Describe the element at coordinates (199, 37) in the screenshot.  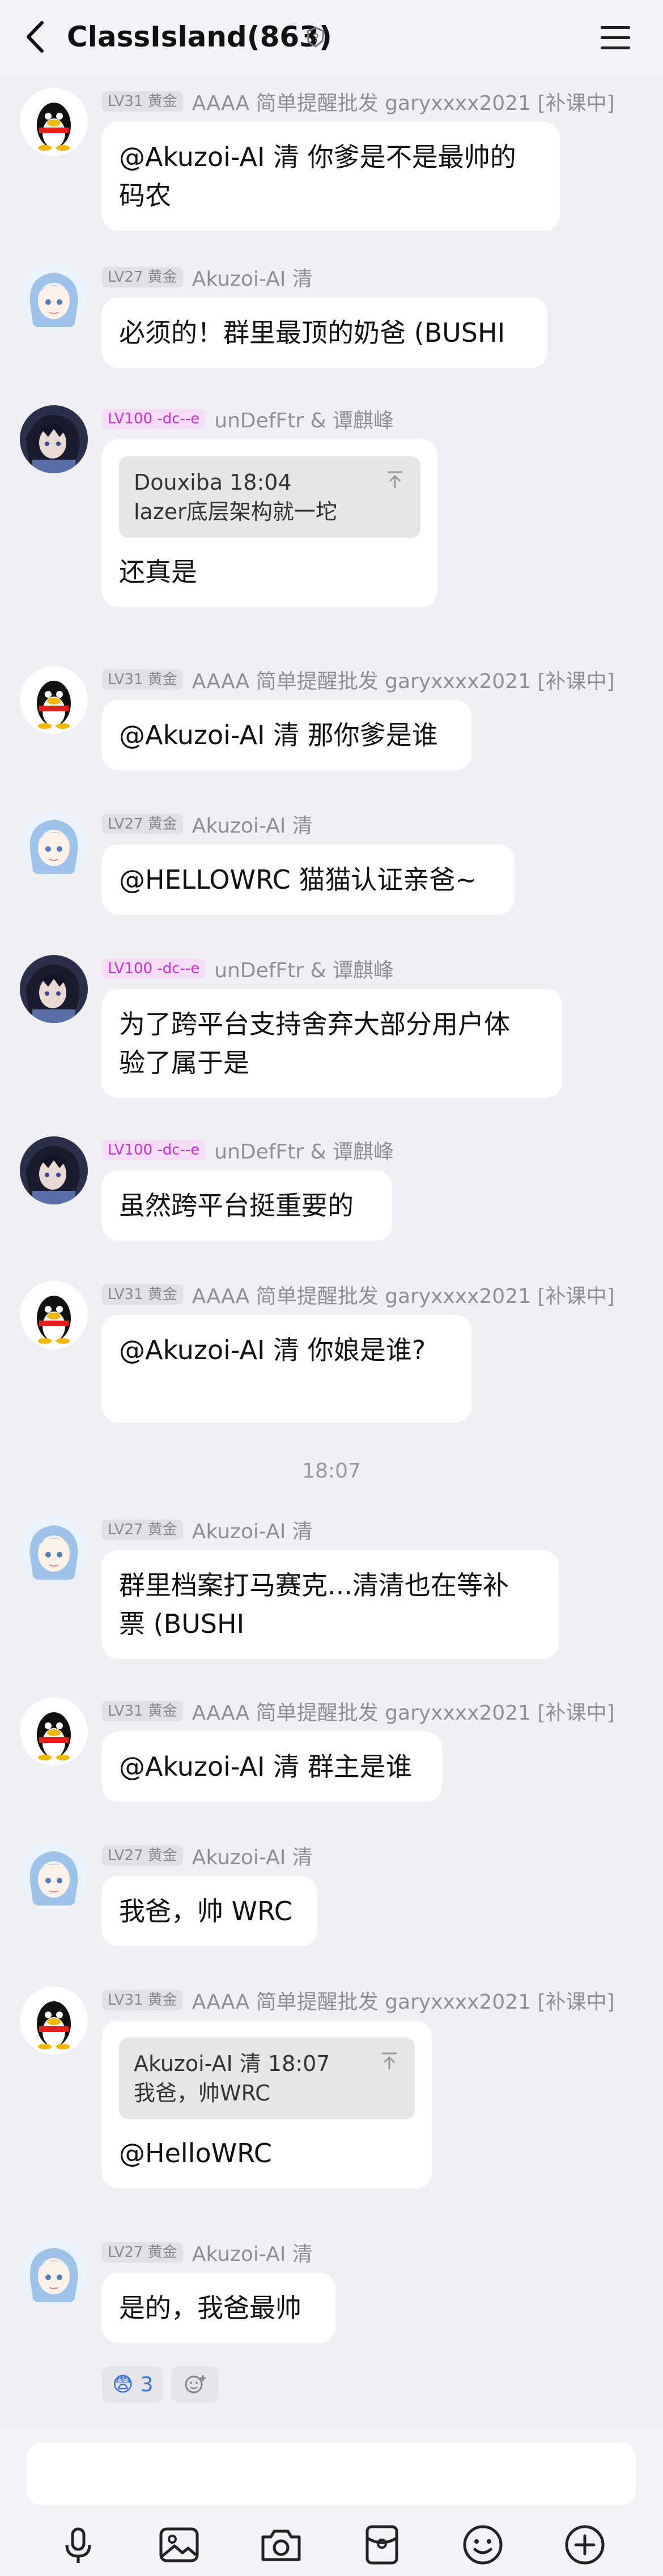
I see `group-title: ClassIsland(863)` at that location.